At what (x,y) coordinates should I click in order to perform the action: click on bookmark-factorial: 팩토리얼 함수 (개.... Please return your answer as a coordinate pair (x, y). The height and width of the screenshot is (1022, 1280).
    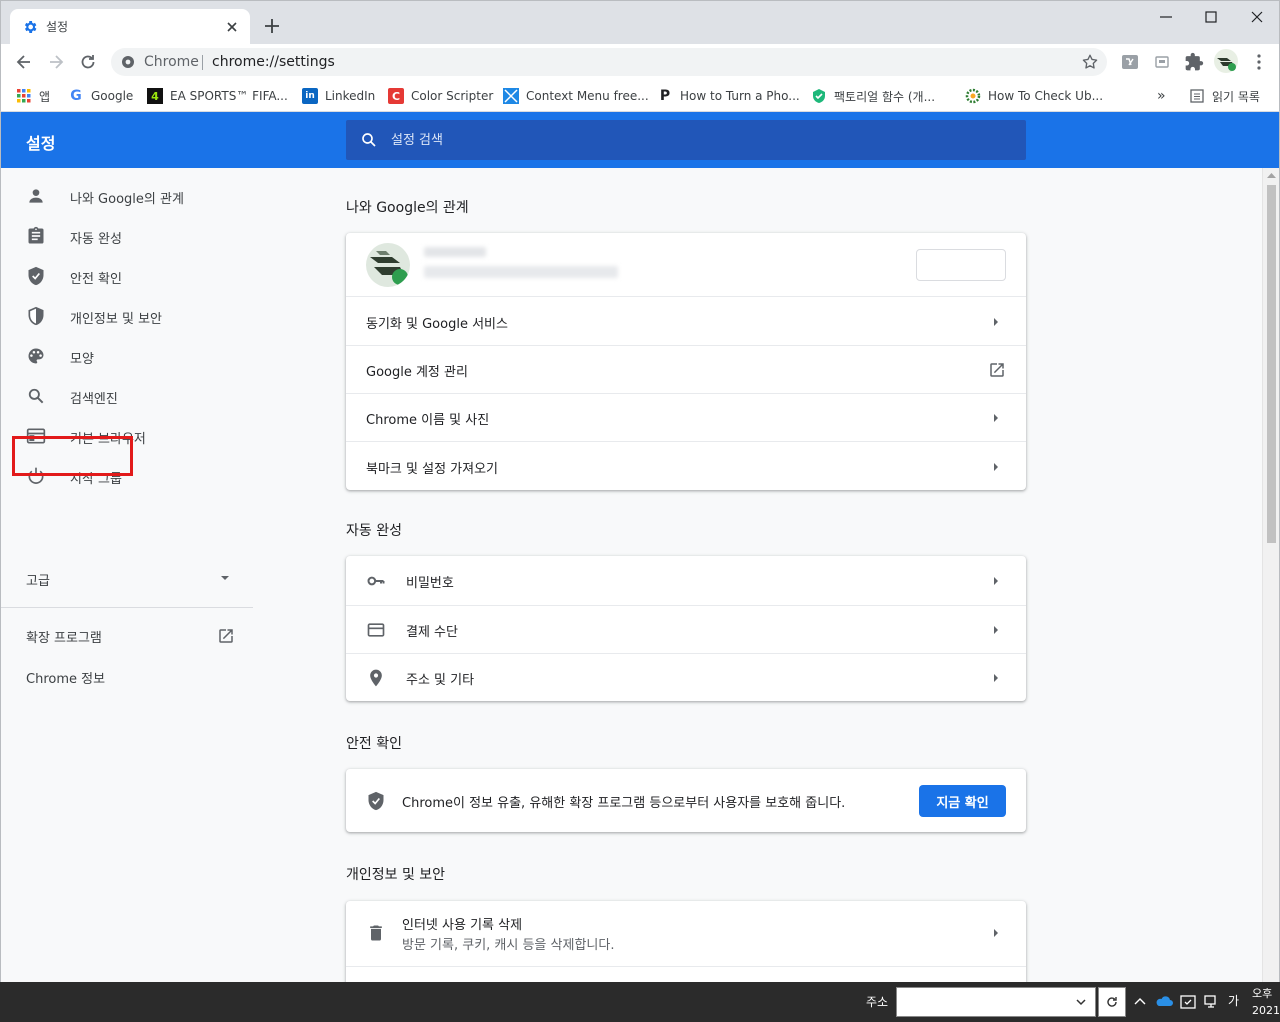
    Looking at the image, I should click on (873, 96).